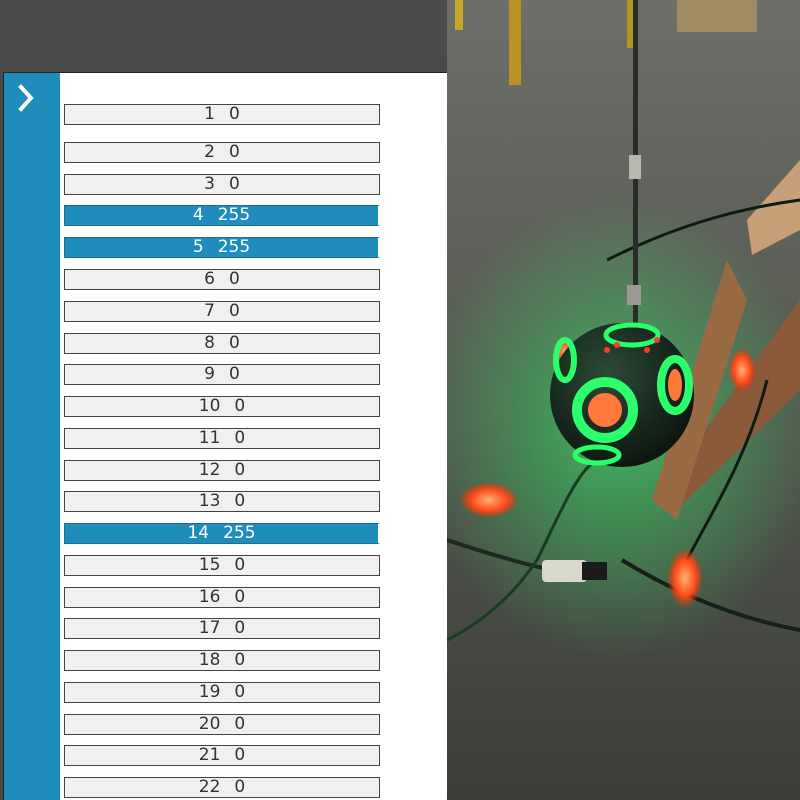  Describe the element at coordinates (209, 597) in the screenshot. I see `channel-number: 16` at that location.